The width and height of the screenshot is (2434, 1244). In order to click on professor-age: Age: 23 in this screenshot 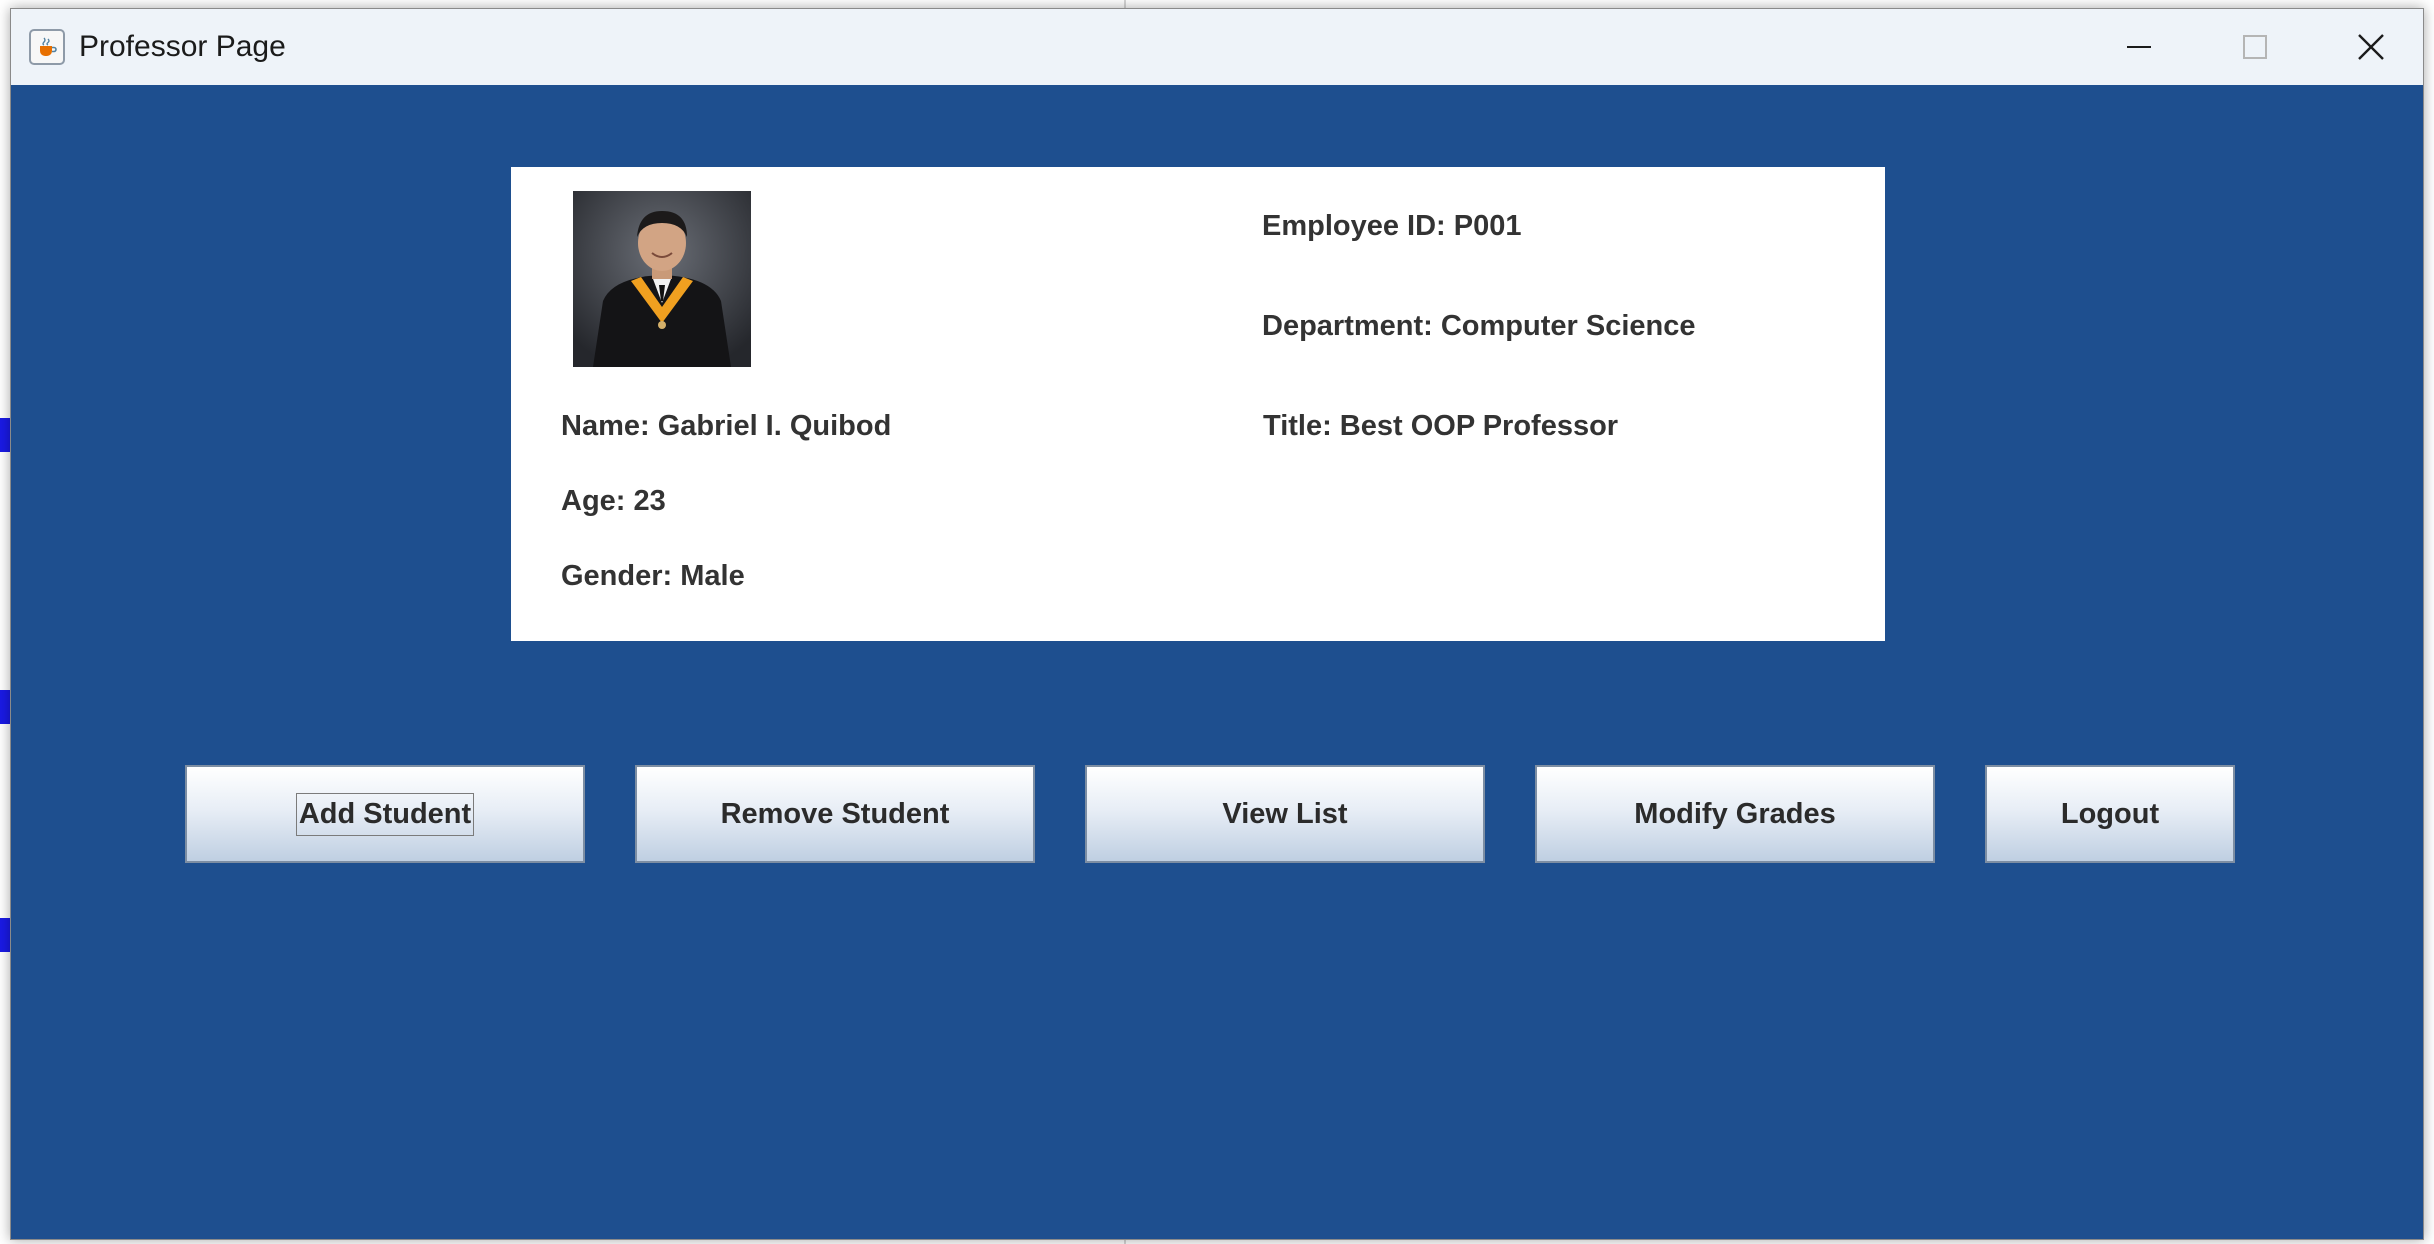, I will do `click(613, 501)`.